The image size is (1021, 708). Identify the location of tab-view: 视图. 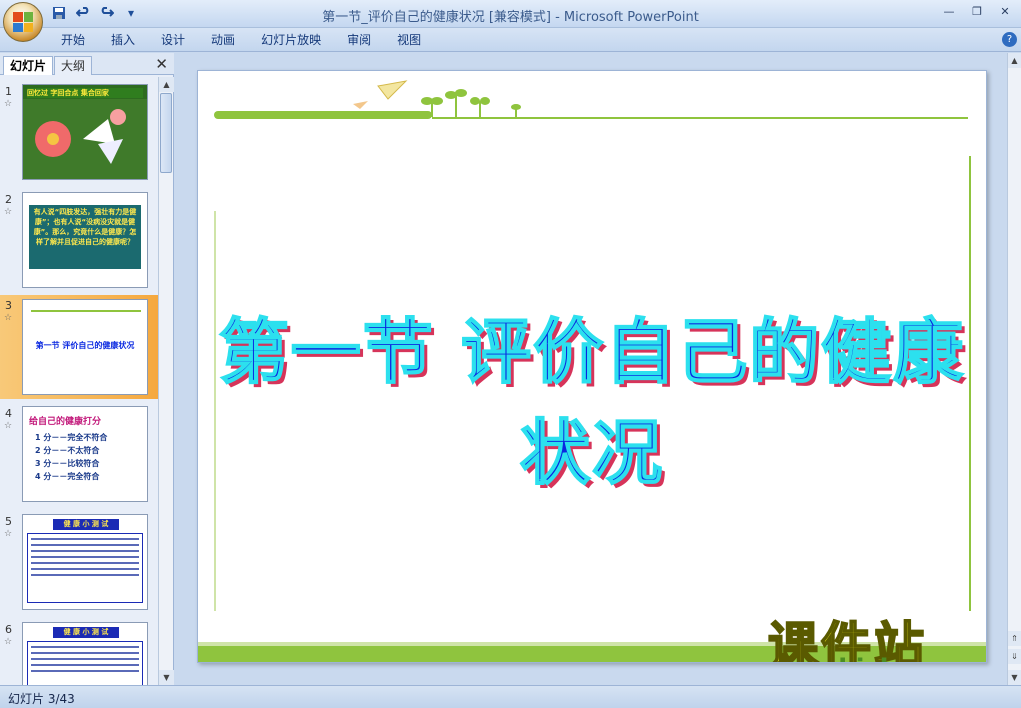
(409, 40).